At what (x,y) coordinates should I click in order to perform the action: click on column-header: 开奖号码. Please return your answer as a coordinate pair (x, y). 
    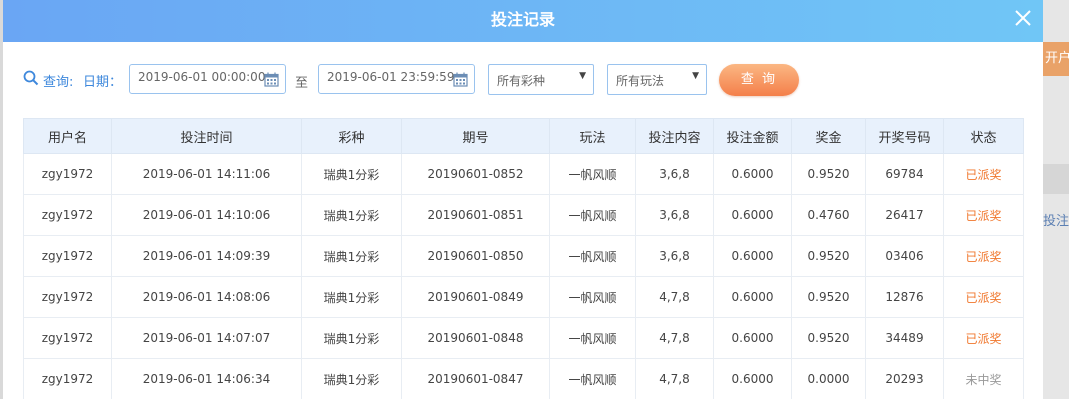
    Looking at the image, I should click on (904, 136).